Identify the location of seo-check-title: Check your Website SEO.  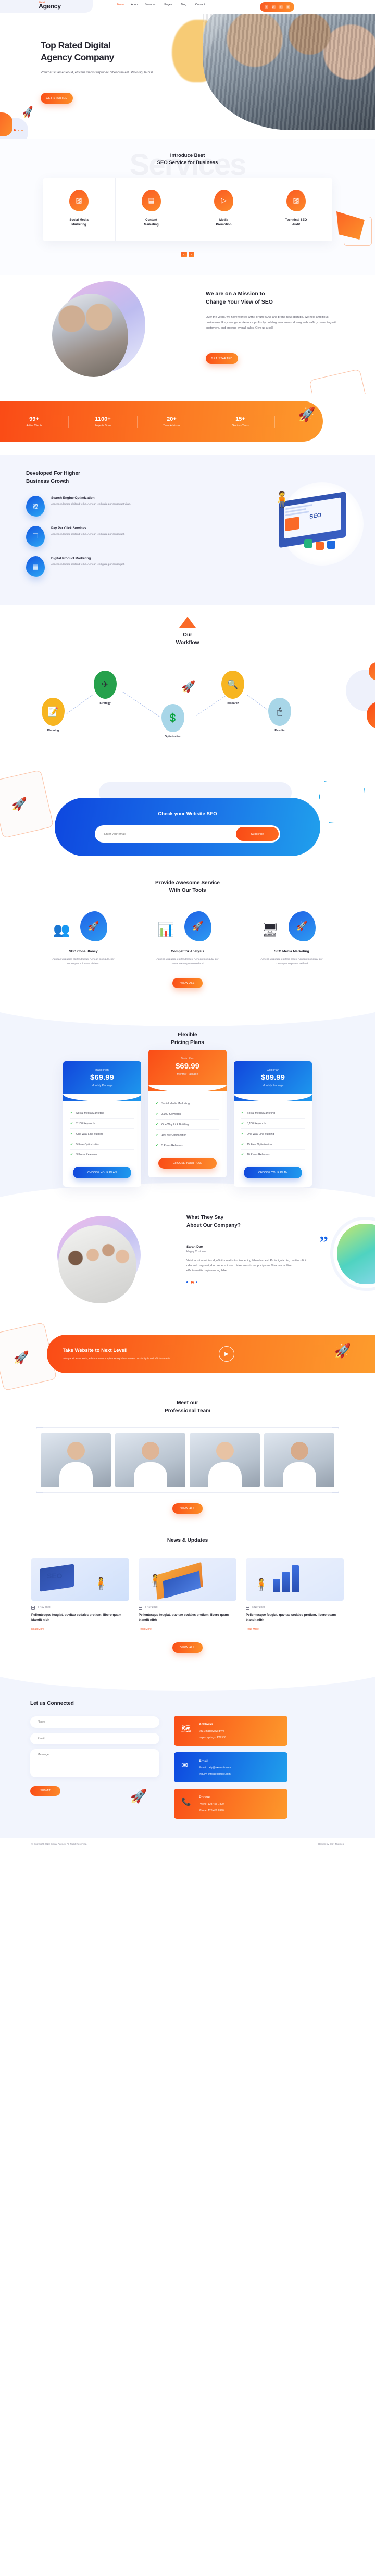
(187, 814).